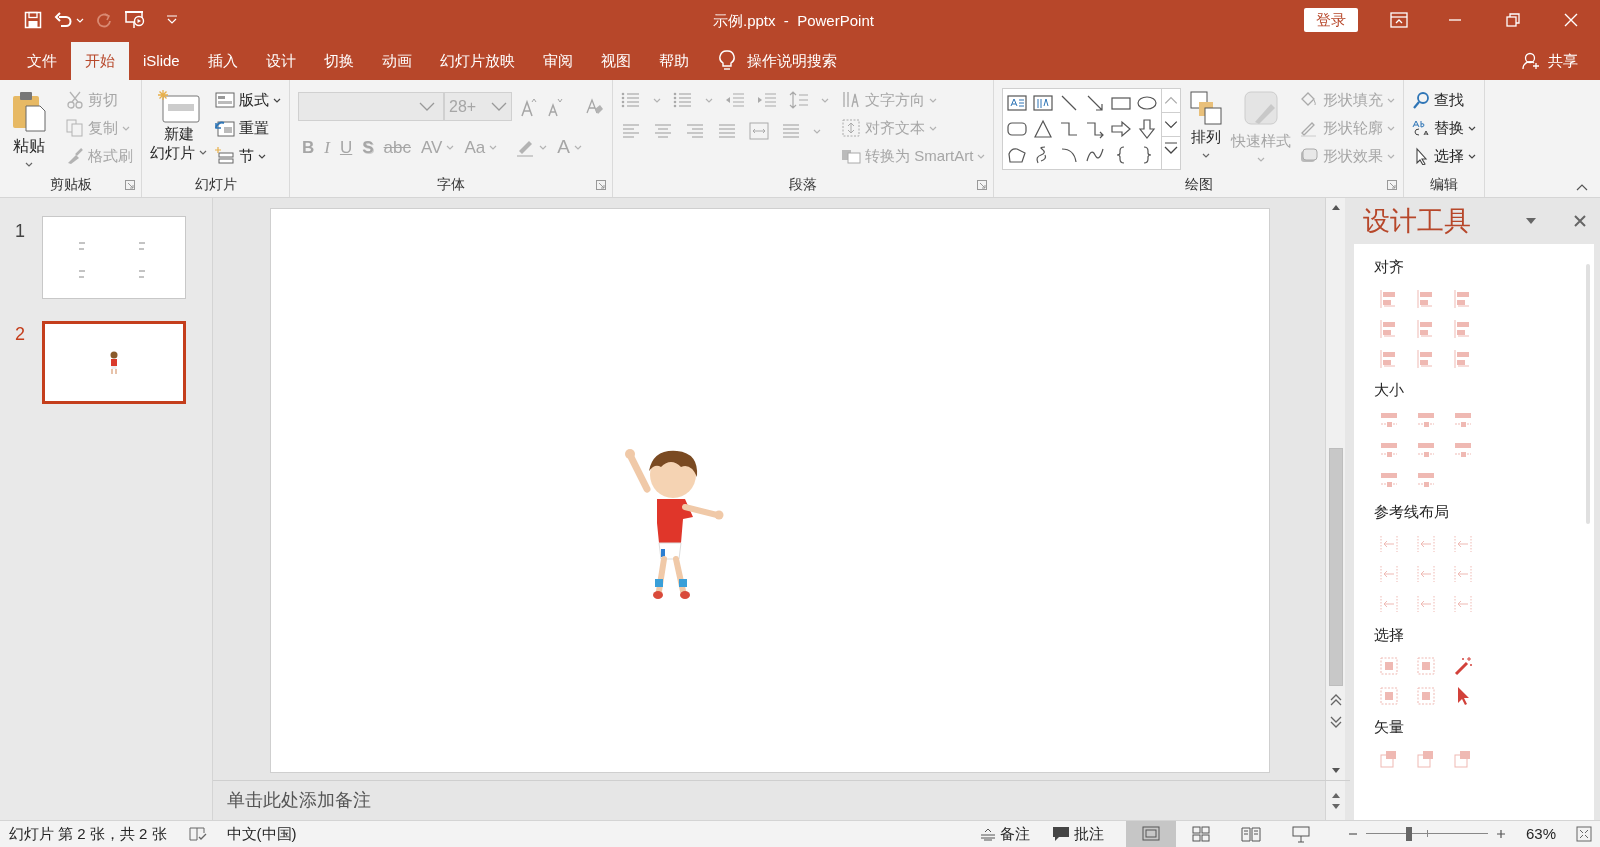 The height and width of the screenshot is (847, 1600). I want to click on customize-icon, so click(172, 20).